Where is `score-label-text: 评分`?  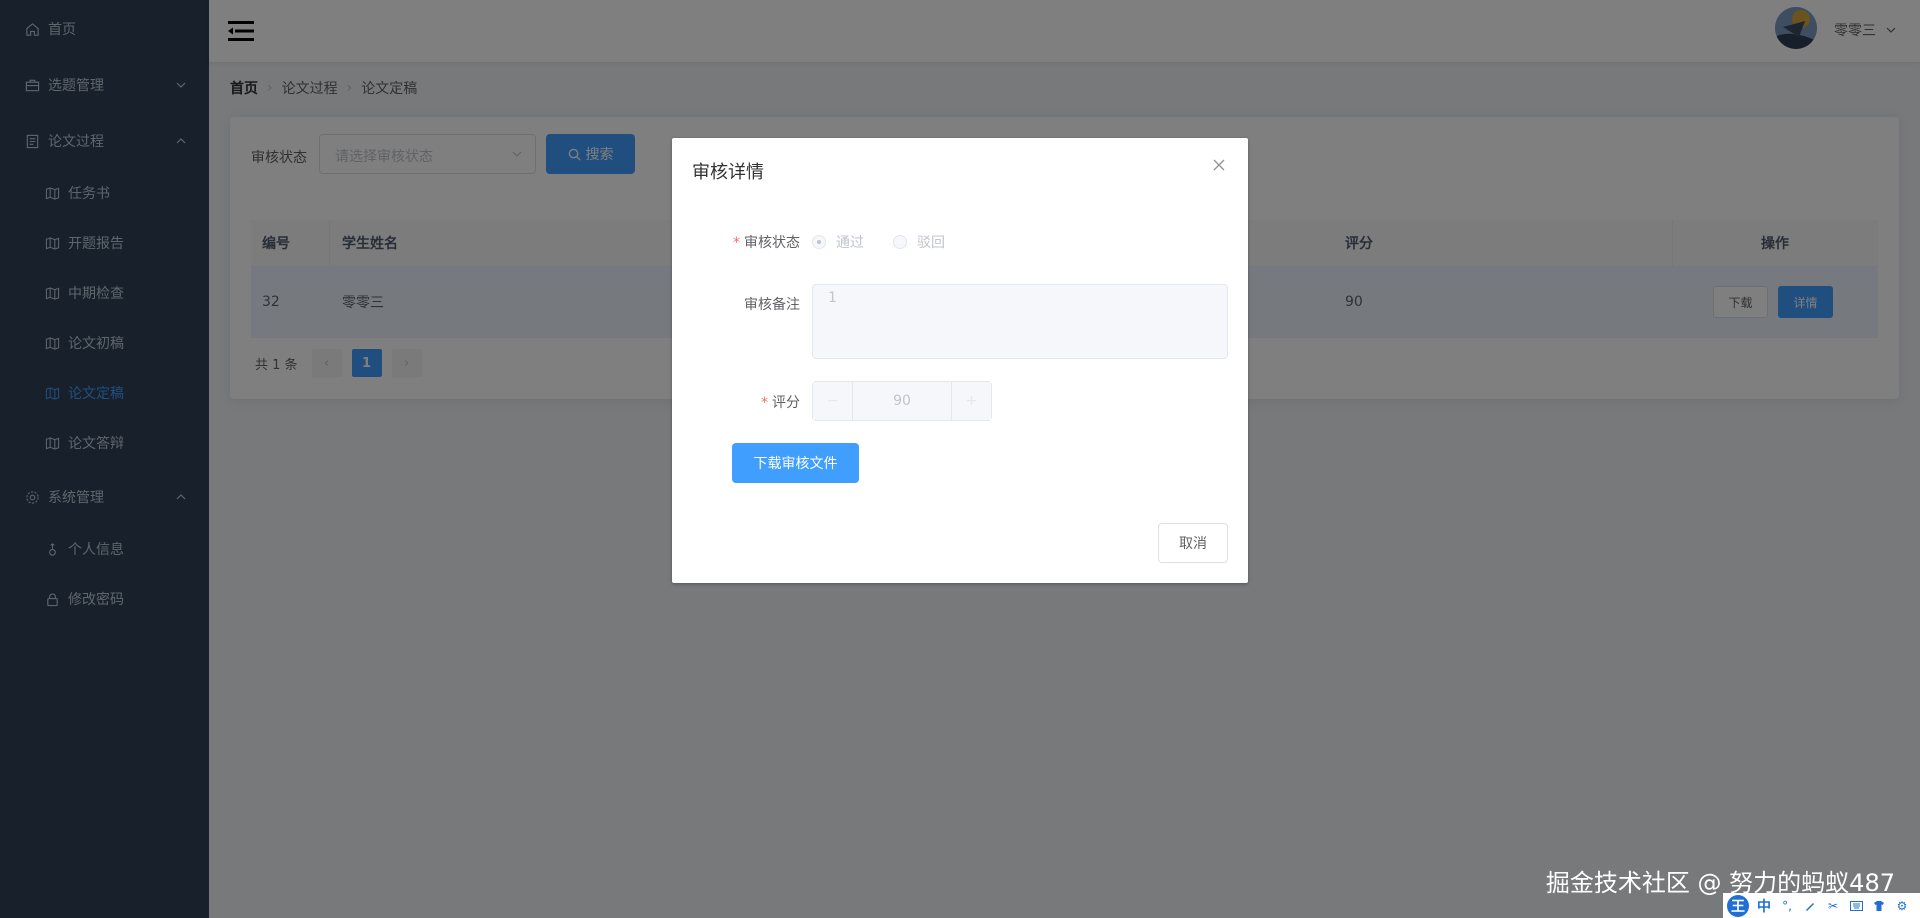
score-label-text: 评分 is located at coordinates (786, 403).